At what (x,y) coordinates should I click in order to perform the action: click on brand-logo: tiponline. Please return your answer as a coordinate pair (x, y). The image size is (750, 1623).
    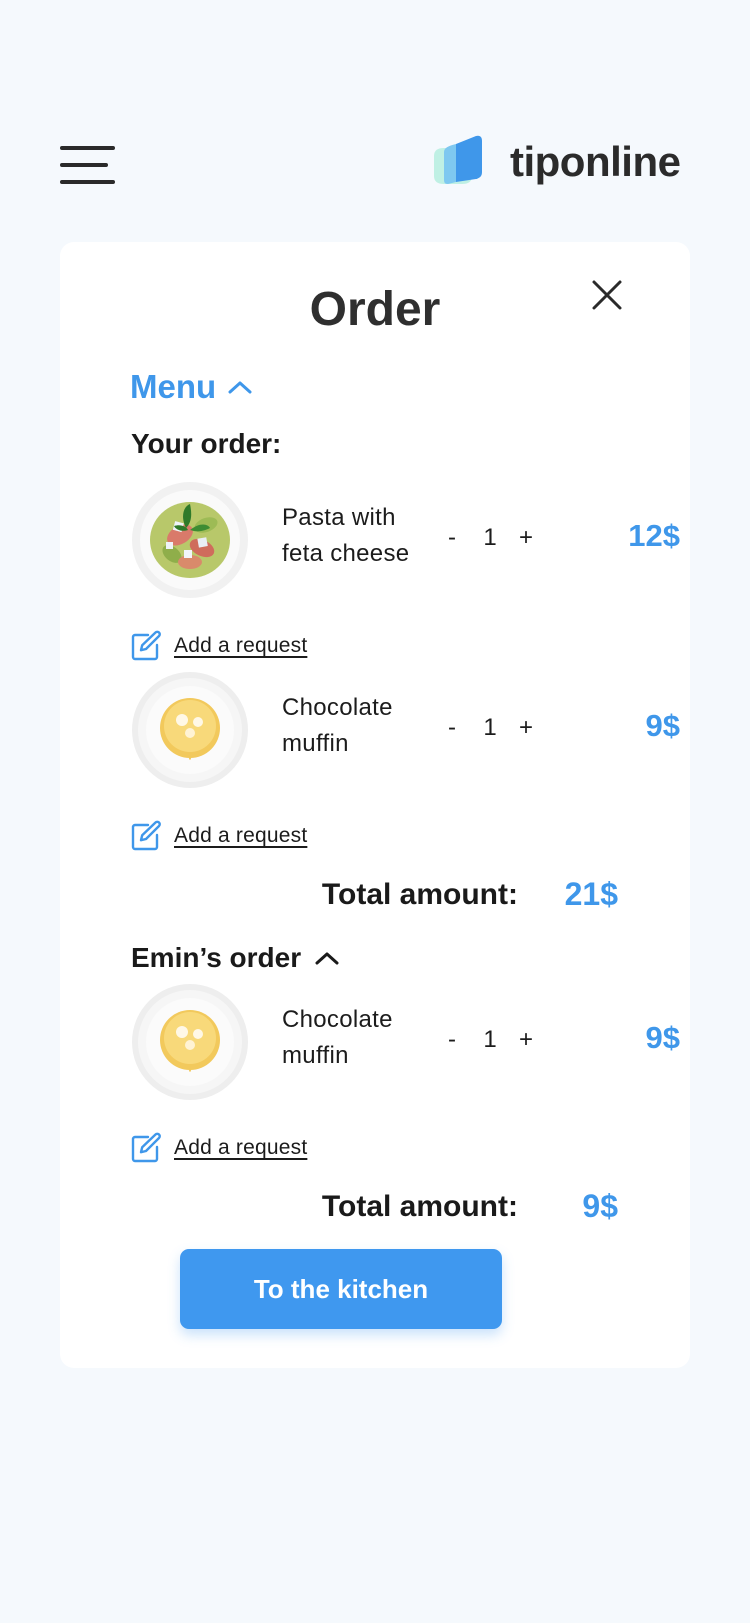
    Looking at the image, I should click on (560, 164).